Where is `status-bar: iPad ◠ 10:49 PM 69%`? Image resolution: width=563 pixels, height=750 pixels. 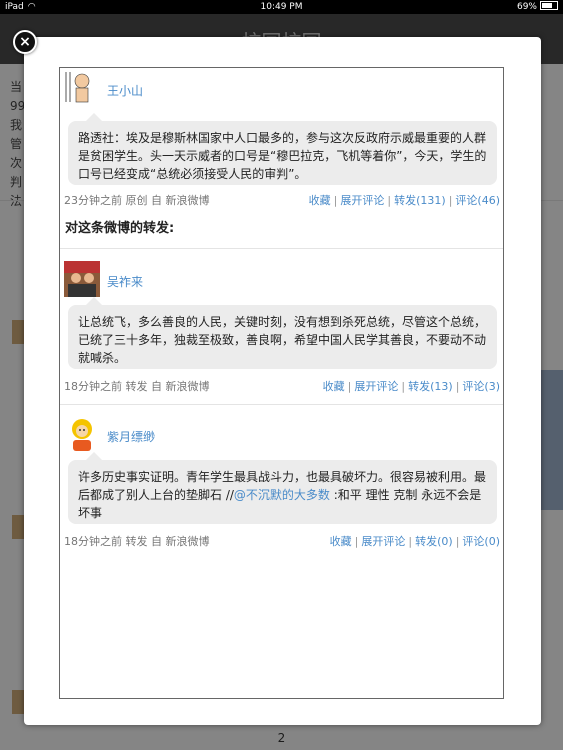
status-bar: iPad ◠ 10:49 PM 69% is located at coordinates (281, 7).